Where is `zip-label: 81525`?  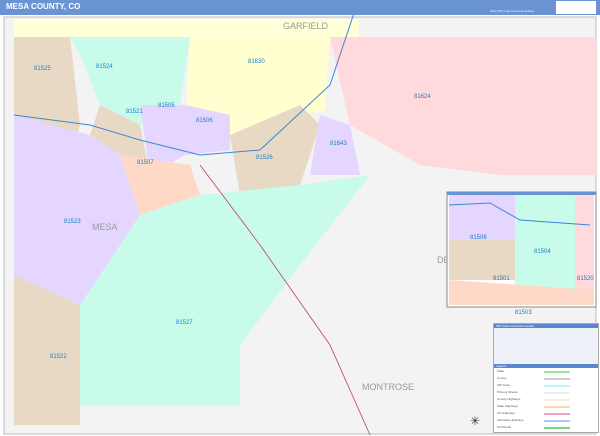
zip-label: 81525 is located at coordinates (42, 69).